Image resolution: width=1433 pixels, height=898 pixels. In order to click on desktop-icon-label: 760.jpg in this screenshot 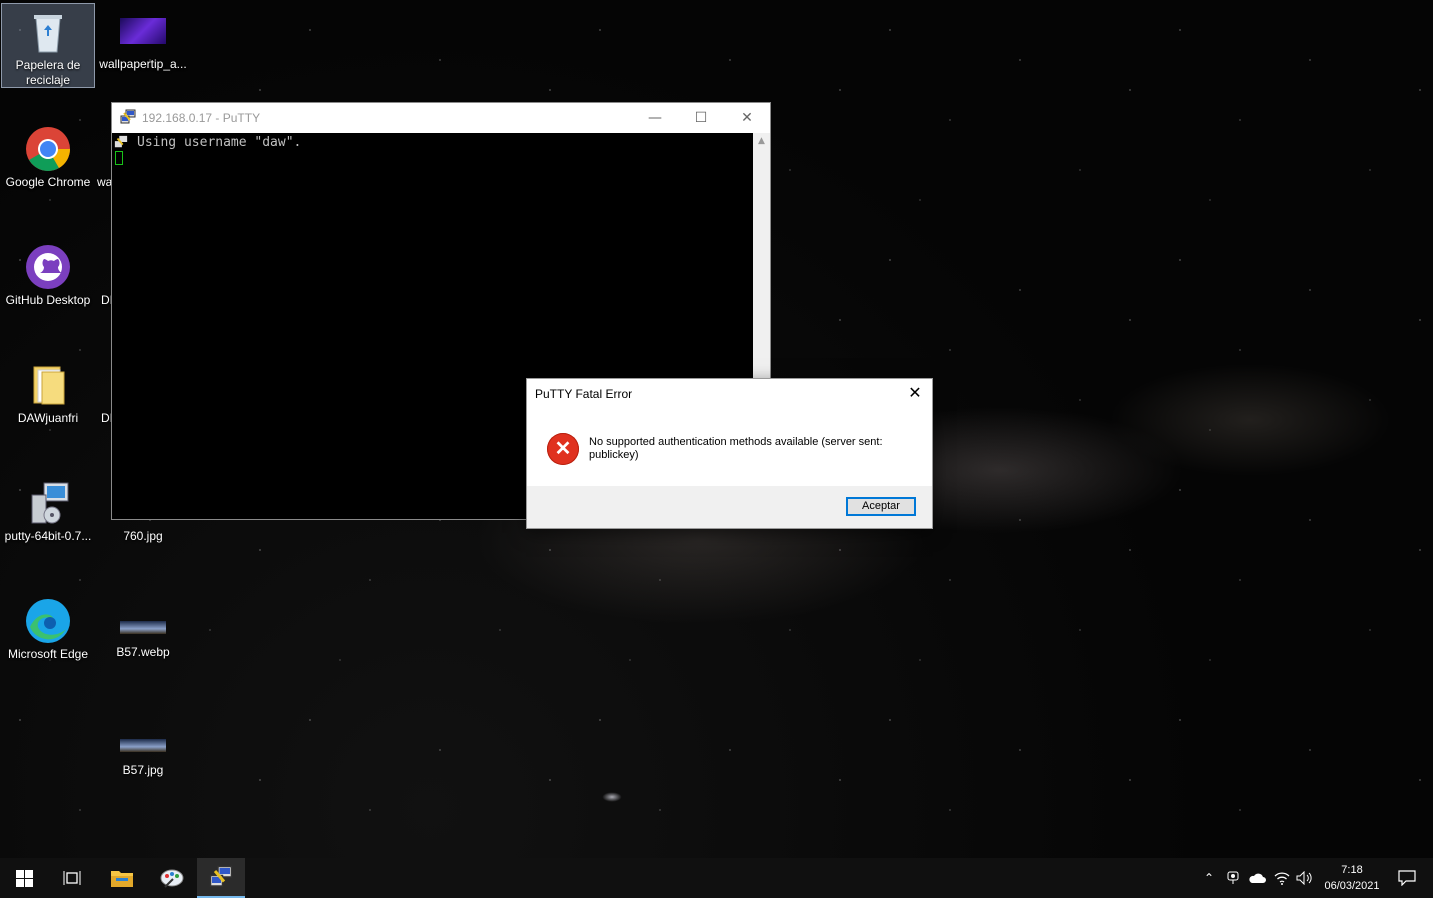, I will do `click(143, 536)`.